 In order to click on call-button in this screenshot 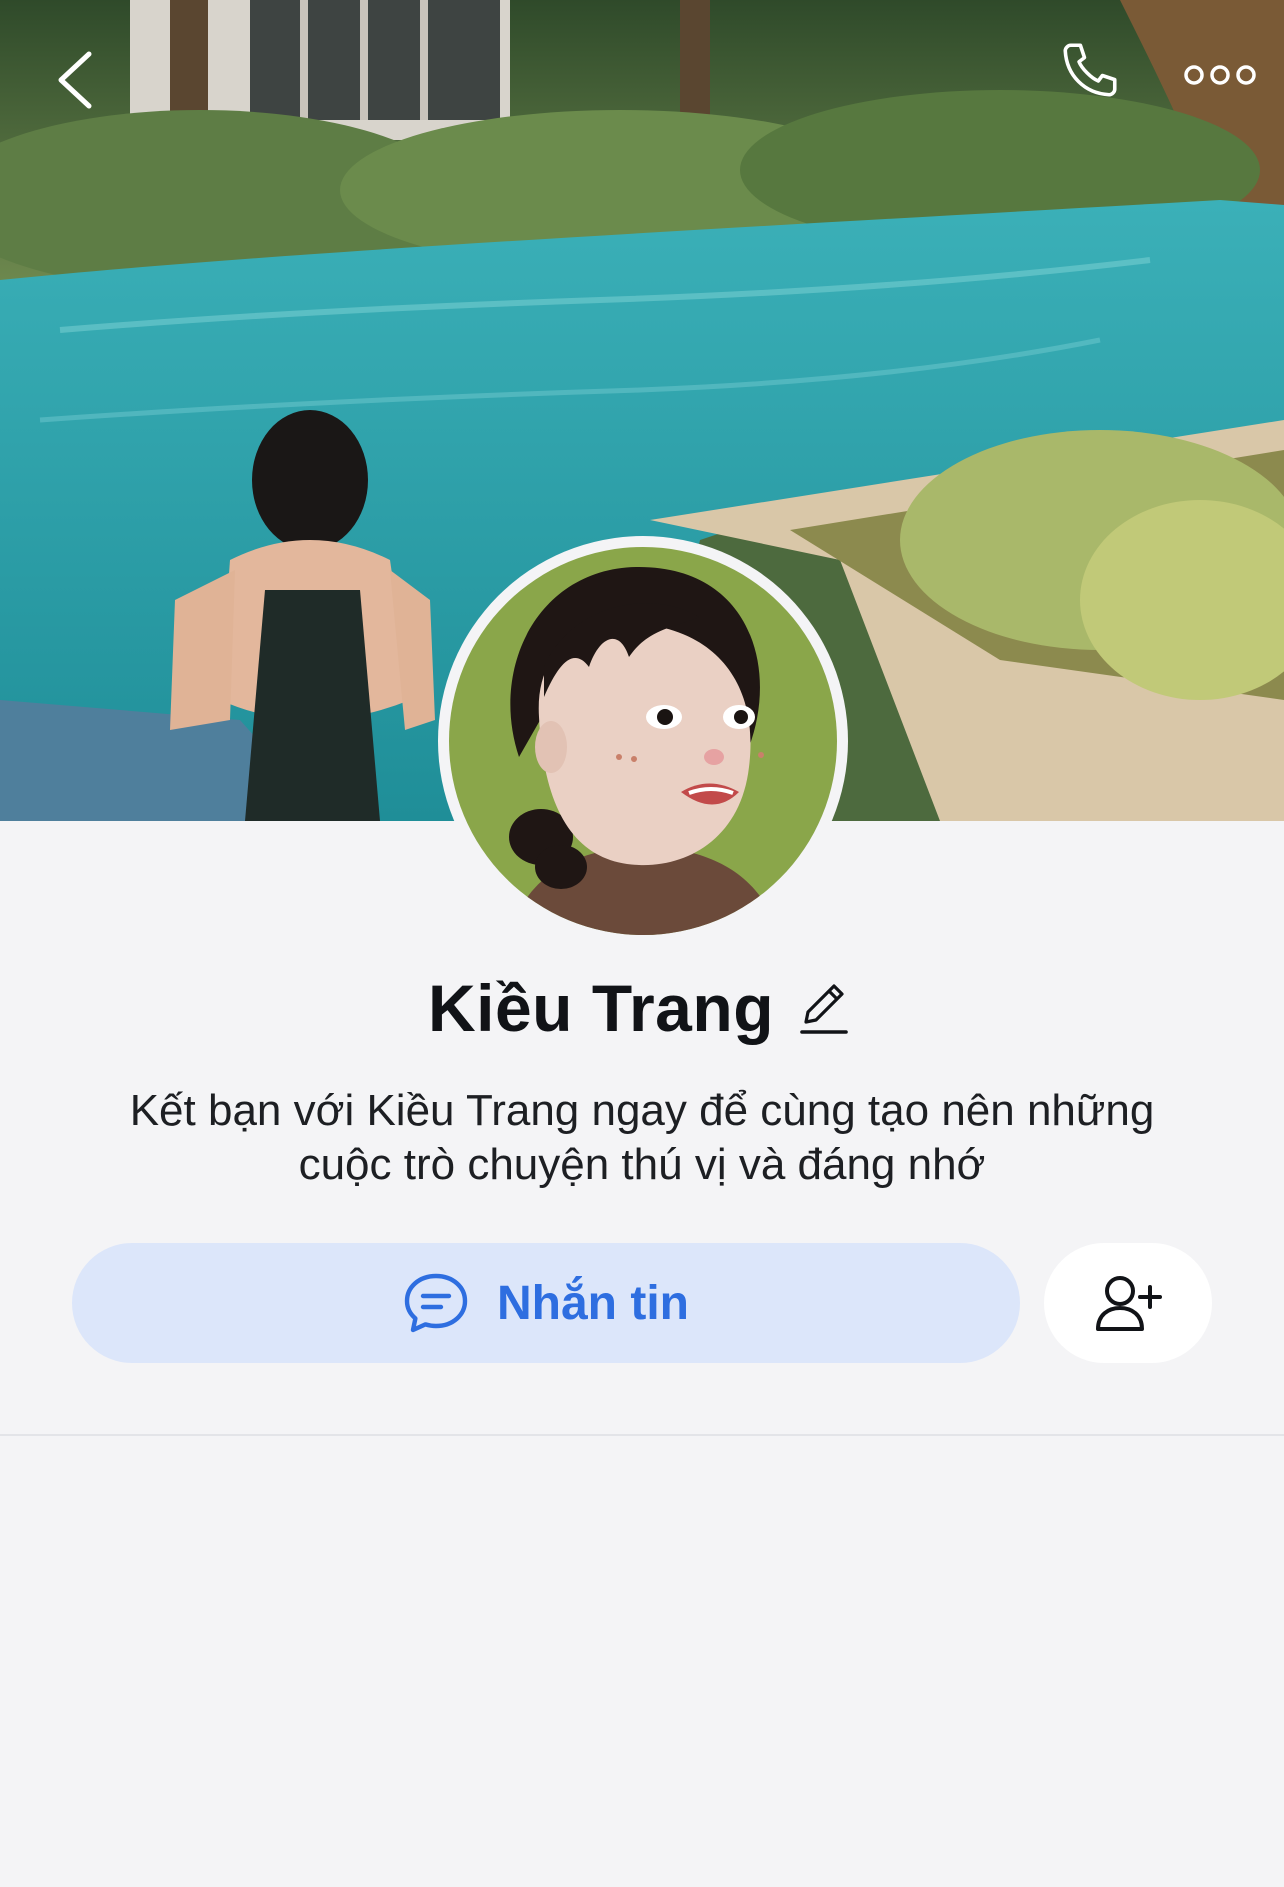, I will do `click(1090, 70)`.